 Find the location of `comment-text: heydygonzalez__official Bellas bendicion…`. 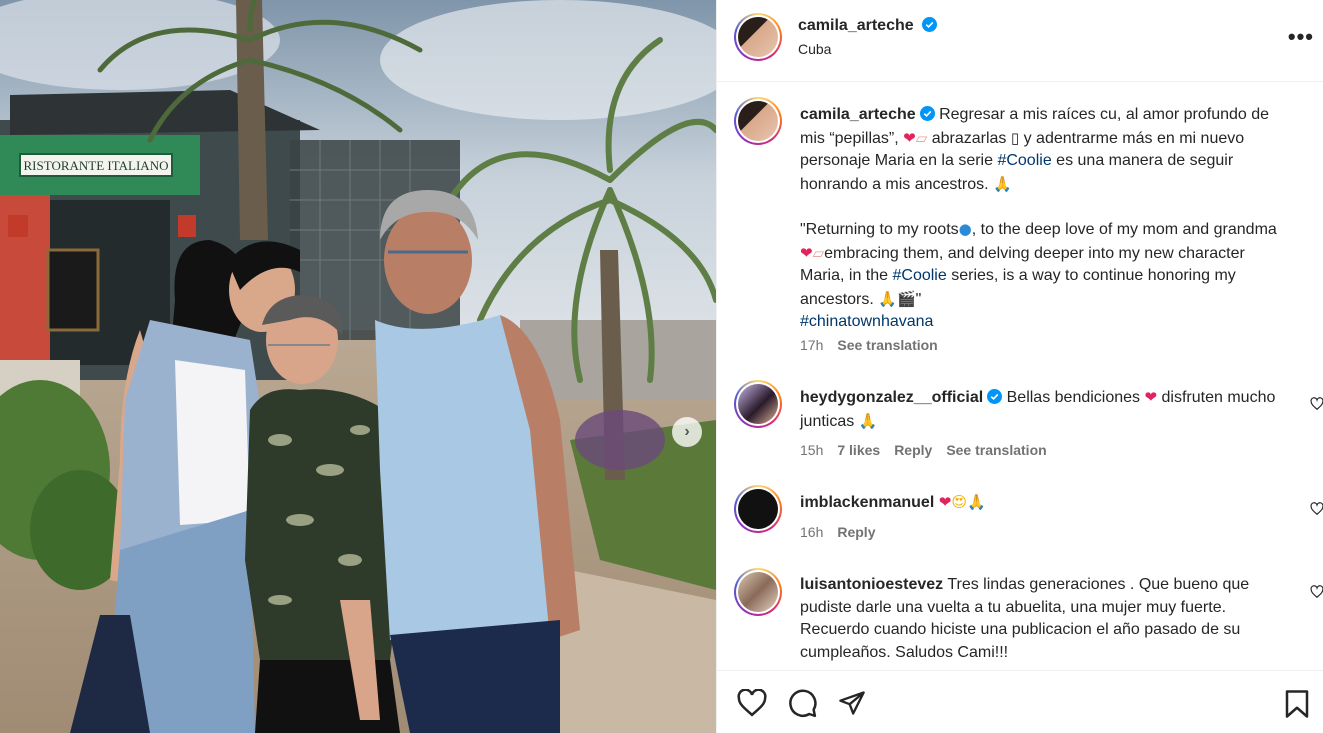

comment-text: heydygonzalez__official Bellas bendicion… is located at coordinates (1040, 409).